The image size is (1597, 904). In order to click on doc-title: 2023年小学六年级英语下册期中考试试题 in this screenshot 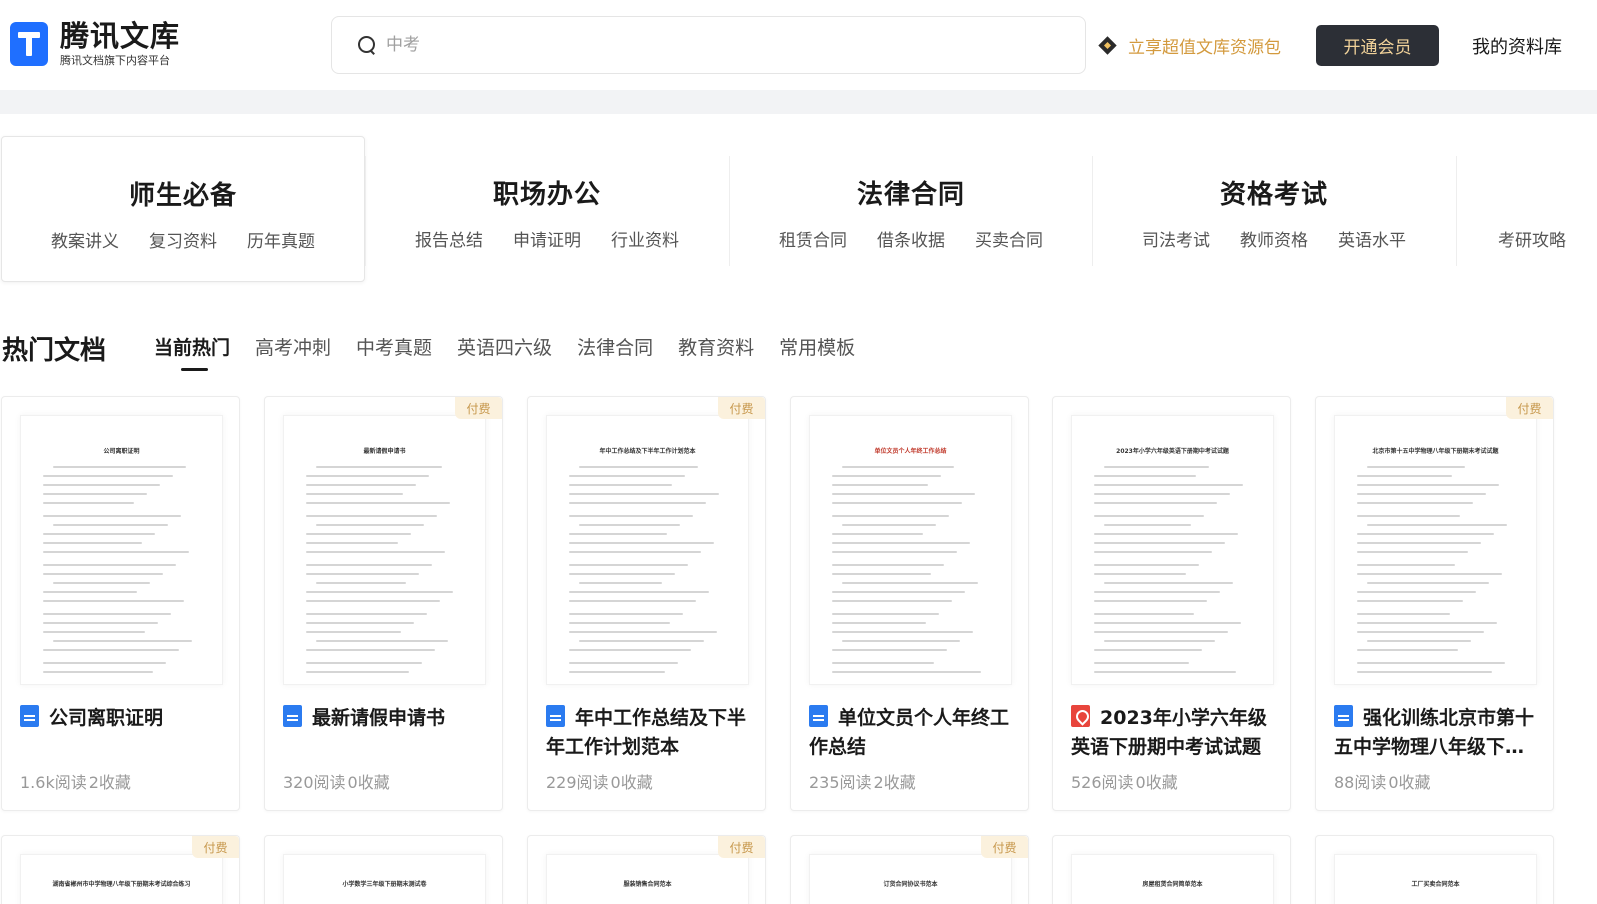, I will do `click(1173, 733)`.